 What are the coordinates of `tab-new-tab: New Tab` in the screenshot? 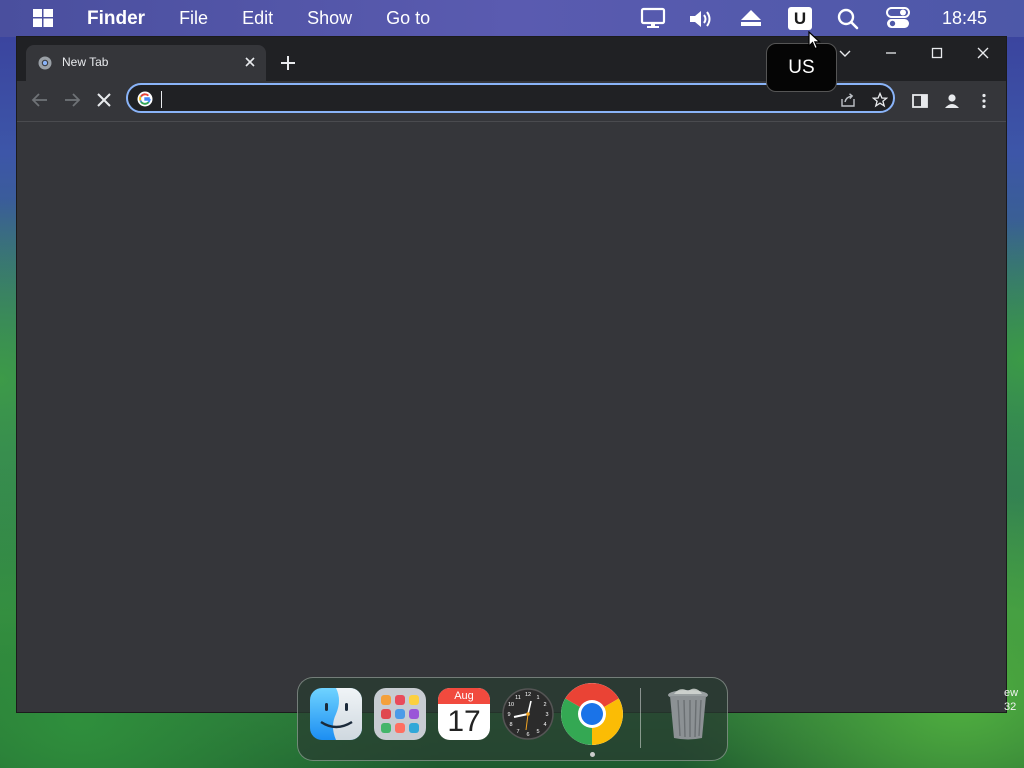 It's located at (146, 63).